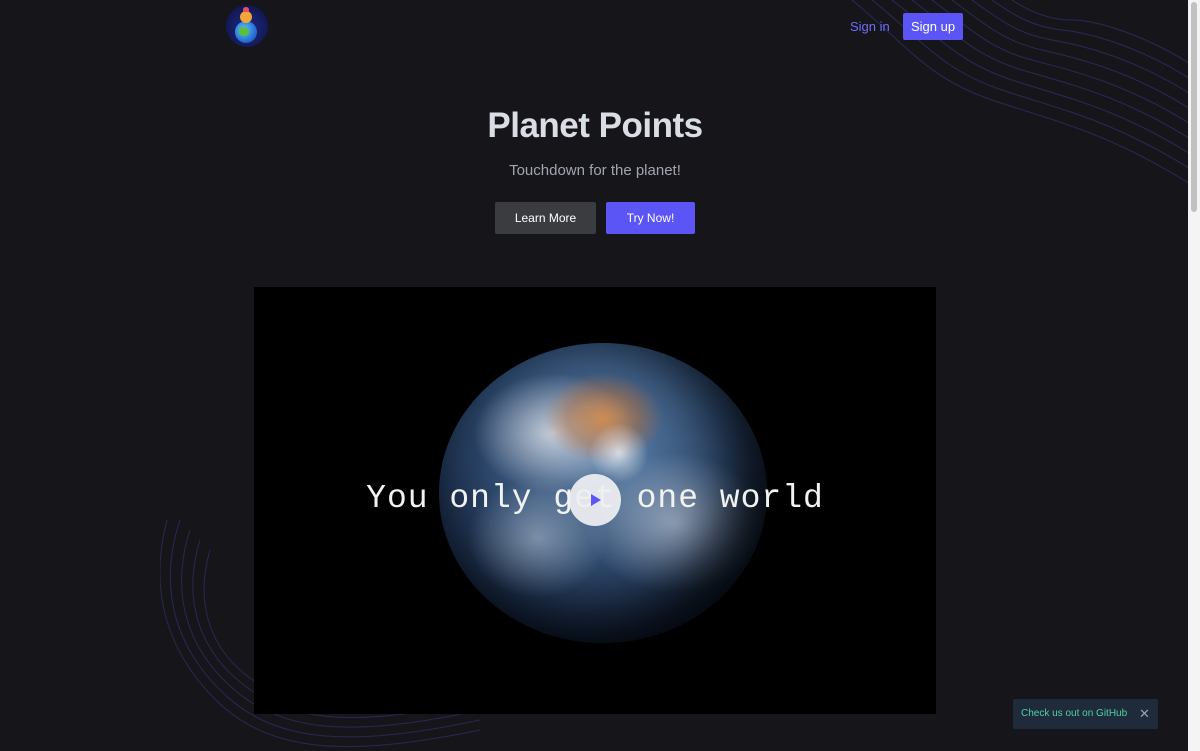  Describe the element at coordinates (246, 32) in the screenshot. I see `earth-glyph` at that location.